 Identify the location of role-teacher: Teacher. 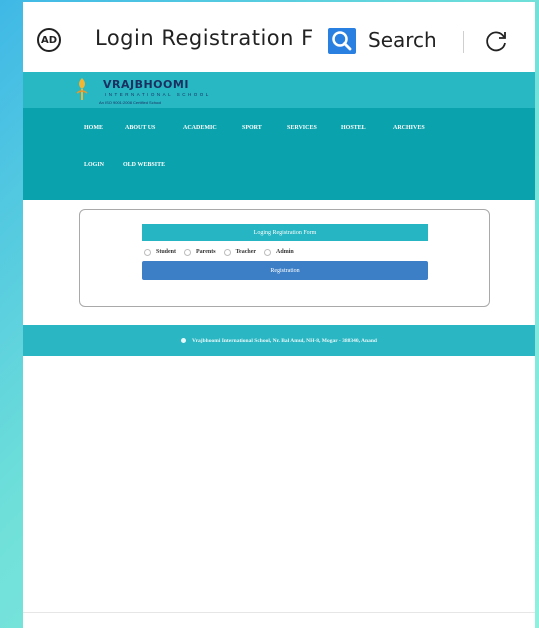
(239, 252).